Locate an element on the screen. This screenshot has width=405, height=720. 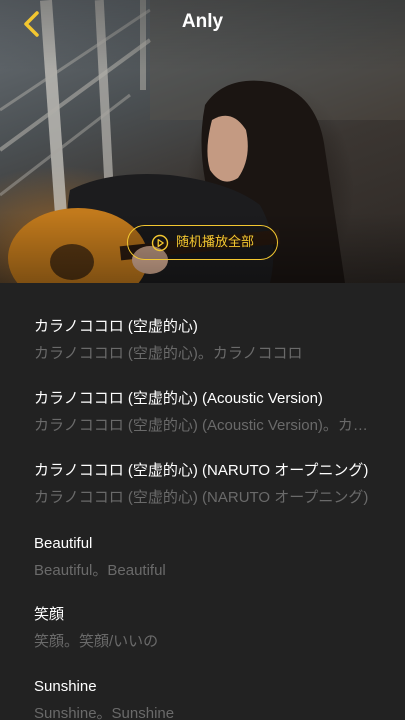
song-title: 笑顔 is located at coordinates (49, 614).